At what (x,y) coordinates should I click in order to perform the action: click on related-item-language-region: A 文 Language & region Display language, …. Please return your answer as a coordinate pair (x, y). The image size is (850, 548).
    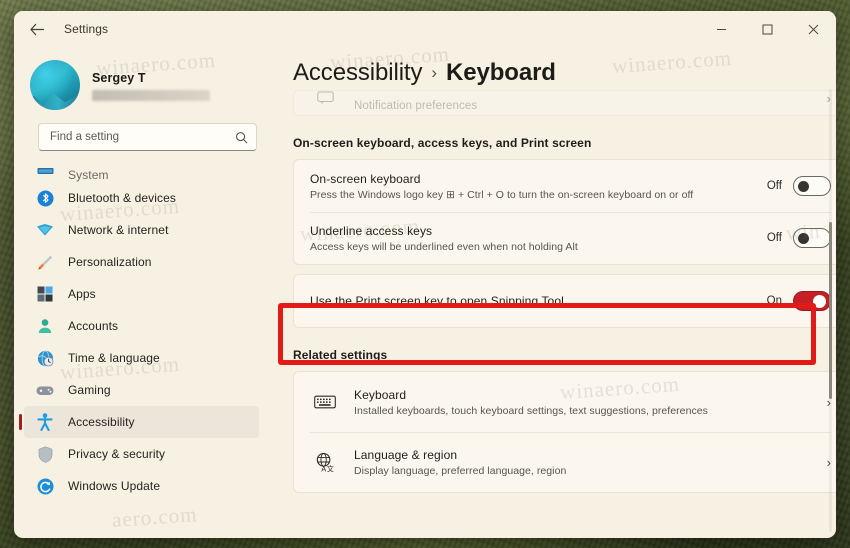
    Looking at the image, I should click on (565, 462).